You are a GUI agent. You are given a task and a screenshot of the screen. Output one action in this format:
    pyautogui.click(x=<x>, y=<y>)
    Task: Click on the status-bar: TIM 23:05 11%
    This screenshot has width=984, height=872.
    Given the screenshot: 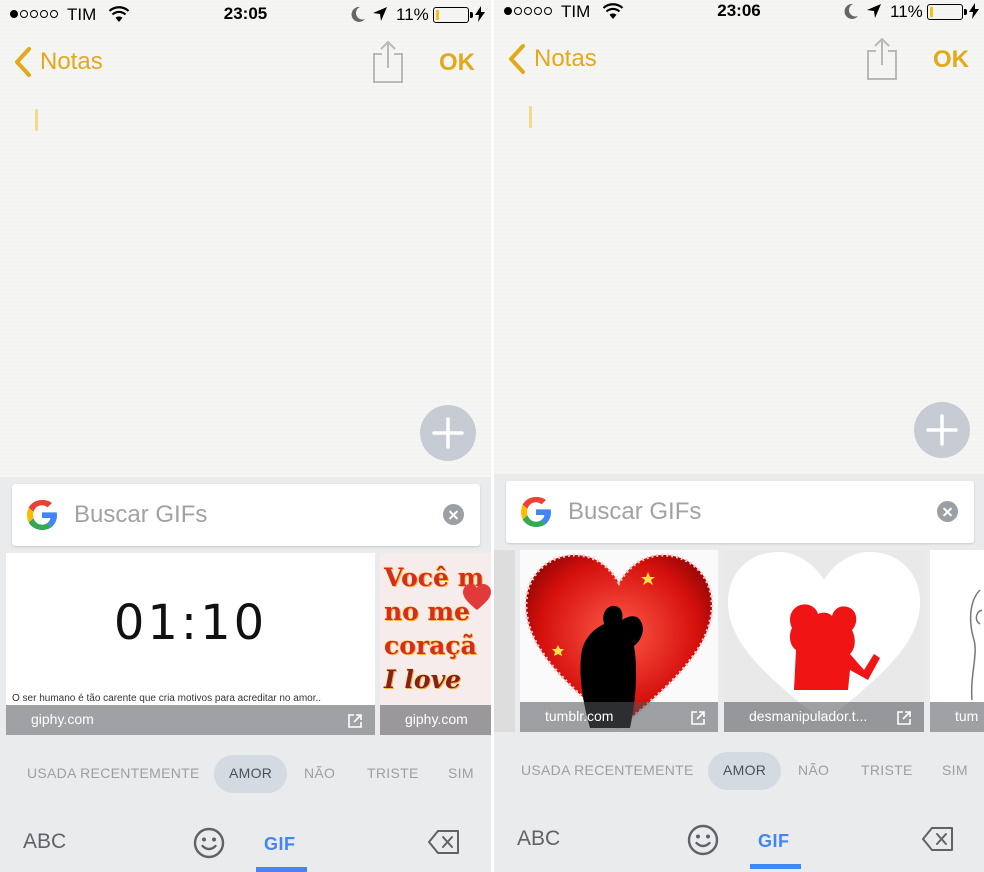 What is the action you would take?
    pyautogui.click(x=245, y=15)
    